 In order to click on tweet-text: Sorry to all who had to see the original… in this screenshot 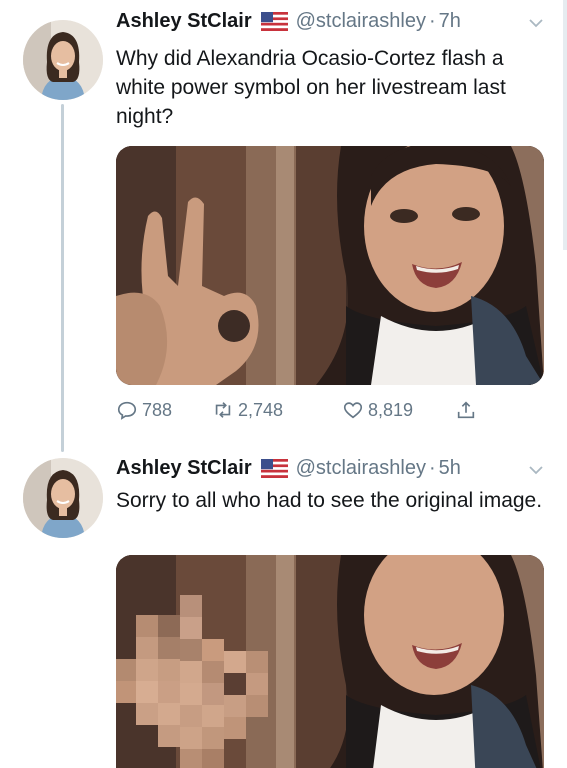, I will do `click(329, 500)`.